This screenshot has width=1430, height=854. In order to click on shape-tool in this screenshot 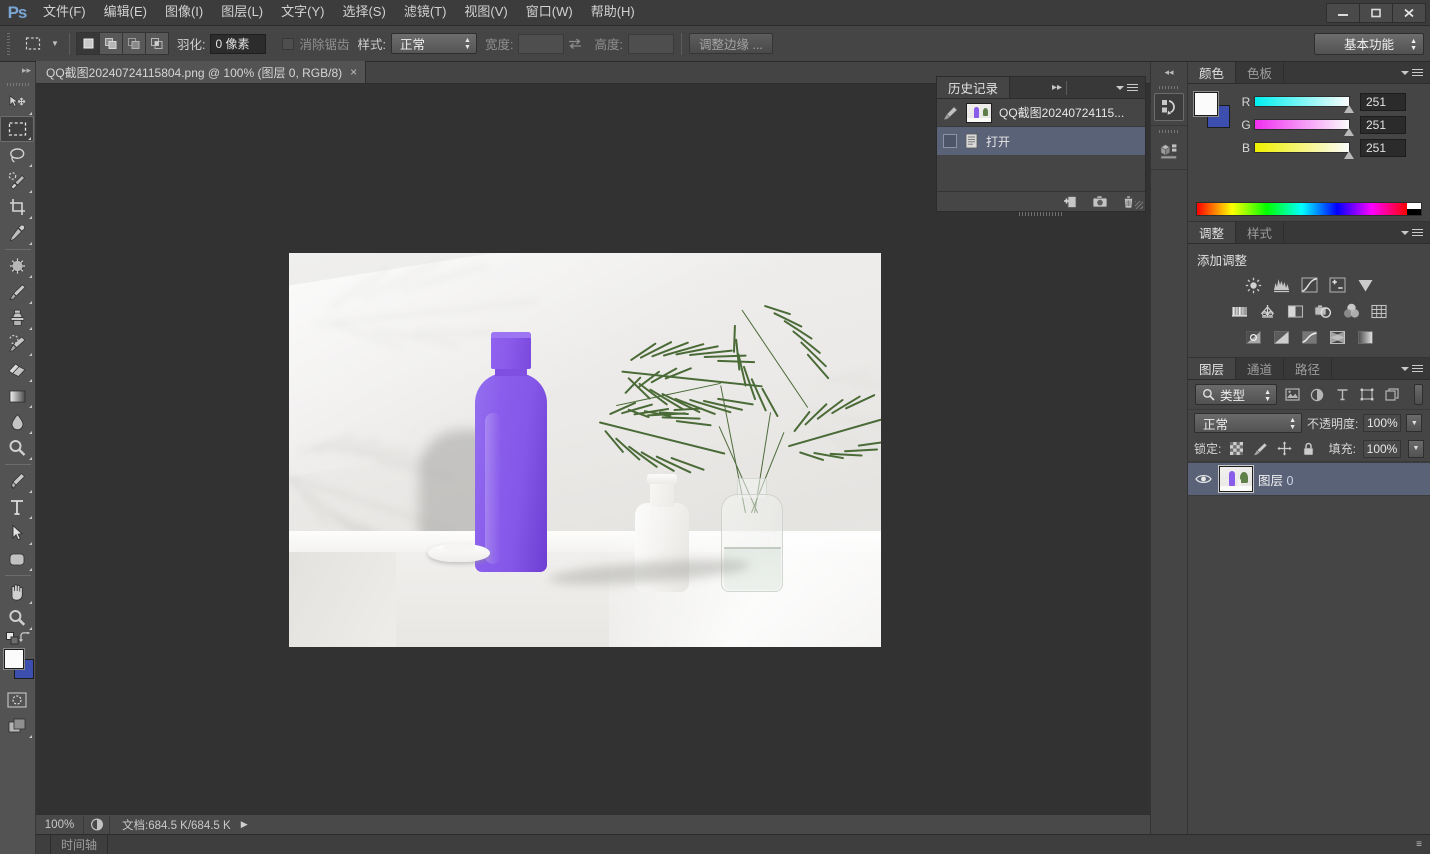, I will do `click(17, 559)`.